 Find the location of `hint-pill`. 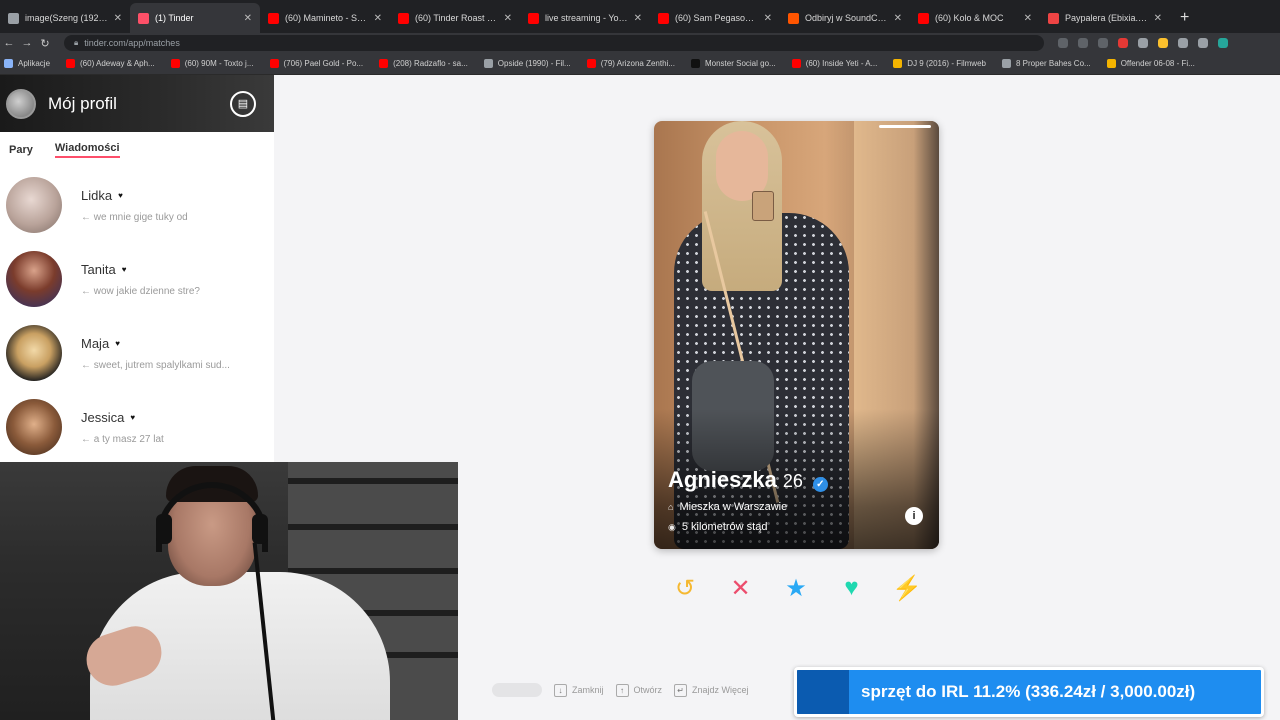

hint-pill is located at coordinates (517, 690).